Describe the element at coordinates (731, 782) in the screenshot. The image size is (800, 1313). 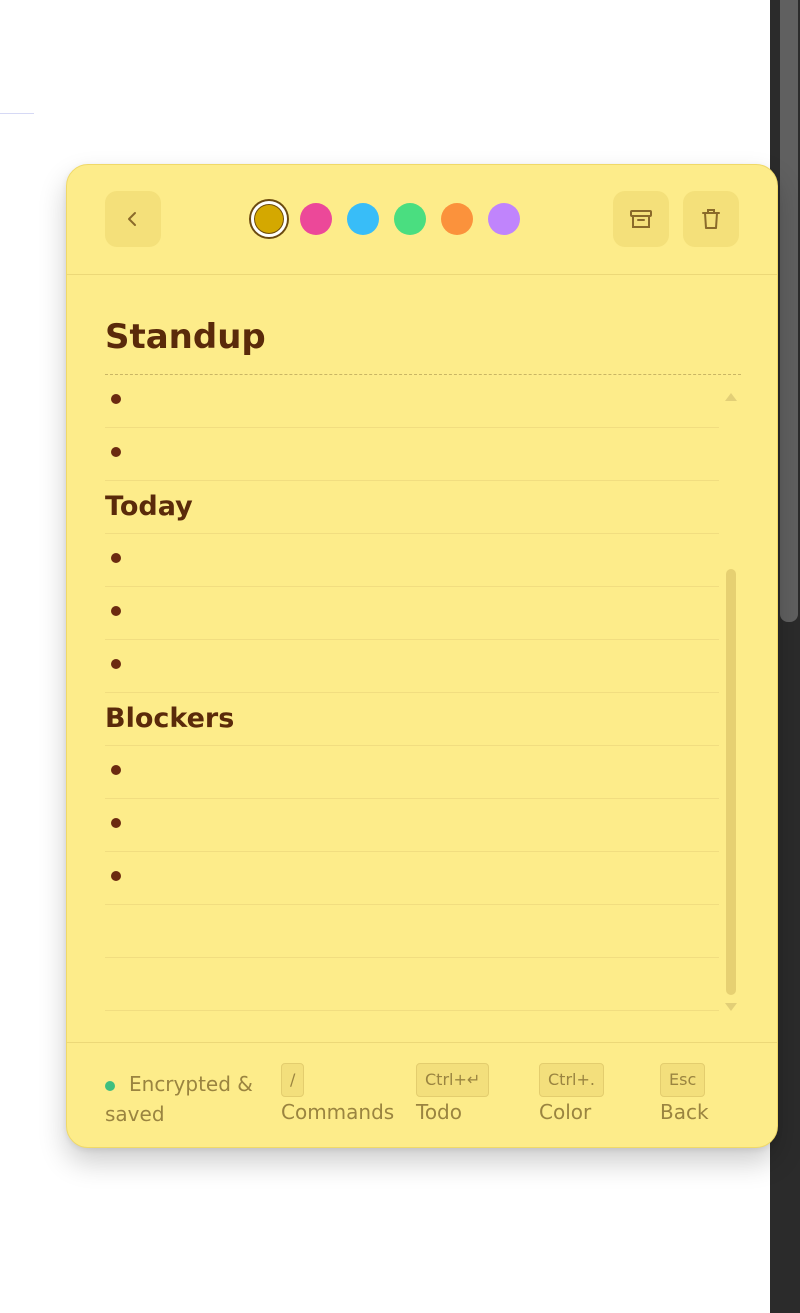
I see `note-scrollbar-thumb` at that location.